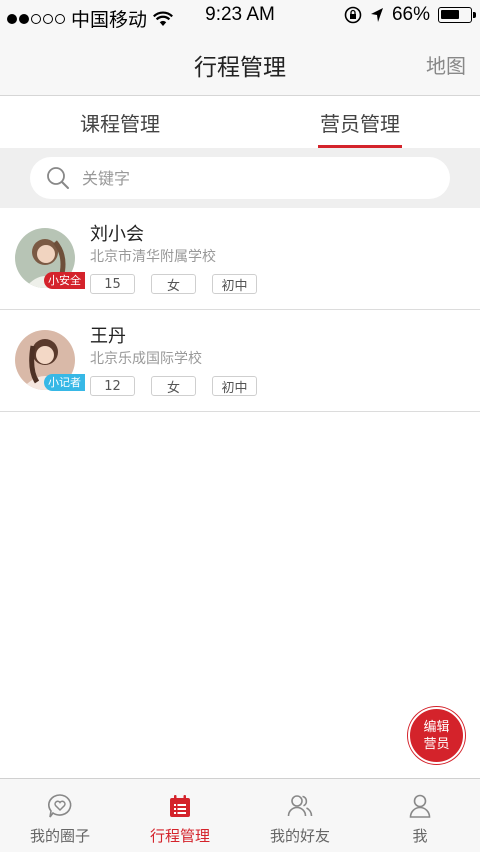 This screenshot has height=852, width=480. I want to click on tab-label: 我的圈子, so click(59, 836).